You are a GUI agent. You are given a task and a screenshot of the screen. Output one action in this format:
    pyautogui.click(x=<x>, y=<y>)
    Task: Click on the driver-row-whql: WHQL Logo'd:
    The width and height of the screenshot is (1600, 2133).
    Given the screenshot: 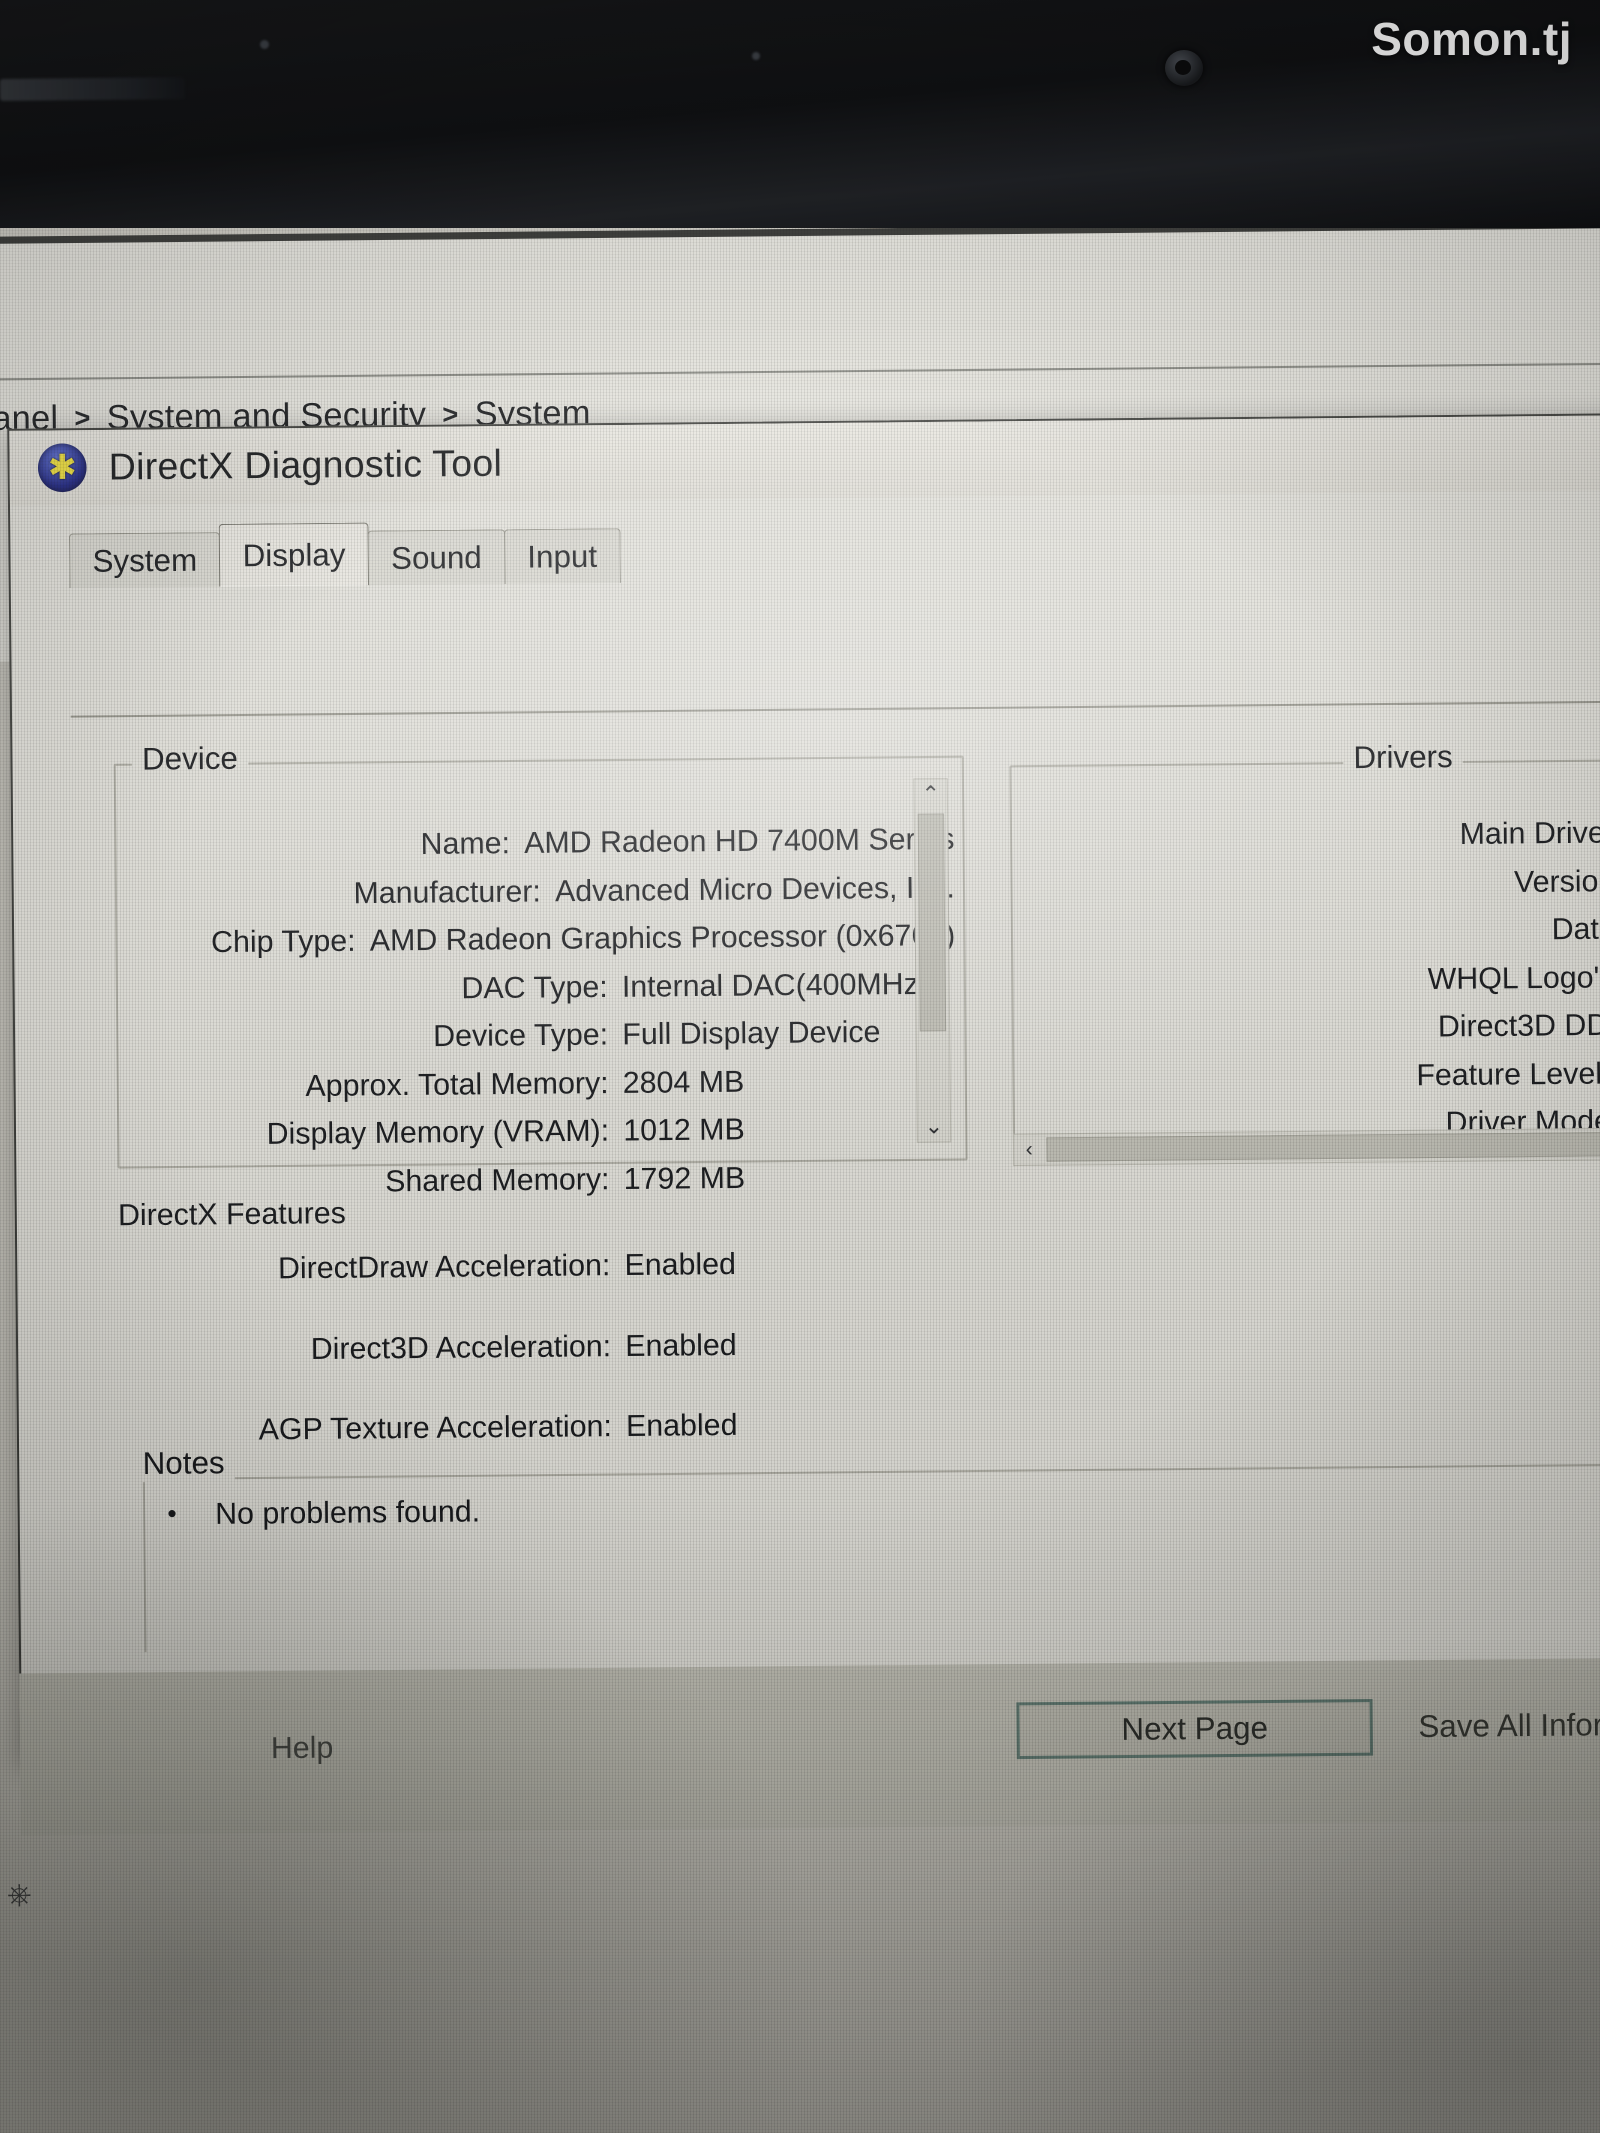 What is the action you would take?
    pyautogui.click(x=1305, y=979)
    